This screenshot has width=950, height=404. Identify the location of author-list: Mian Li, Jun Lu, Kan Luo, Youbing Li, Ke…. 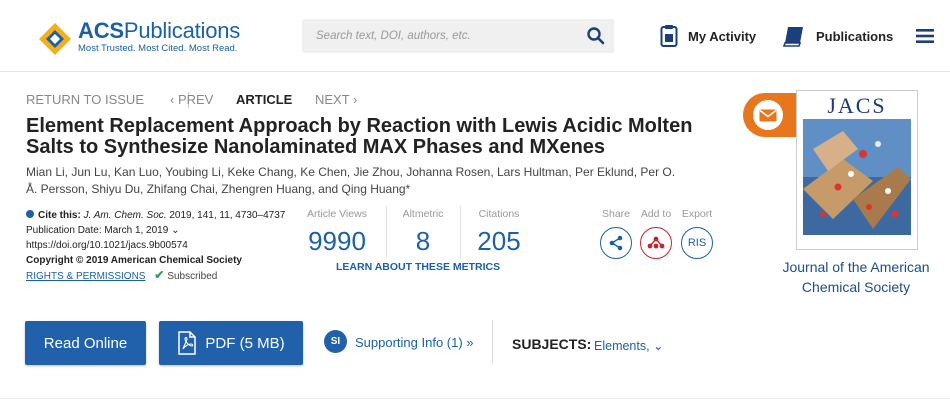
(356, 181).